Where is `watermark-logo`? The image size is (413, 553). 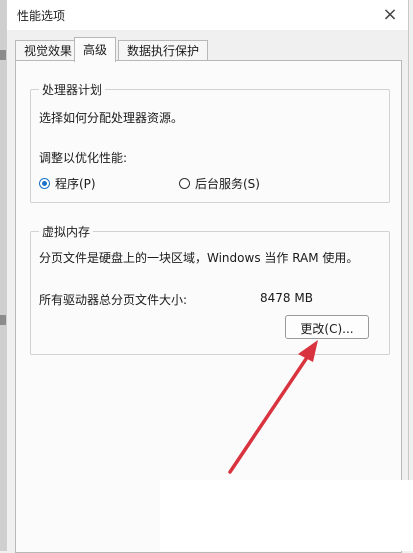
watermark-logo is located at coordinates (286, 515).